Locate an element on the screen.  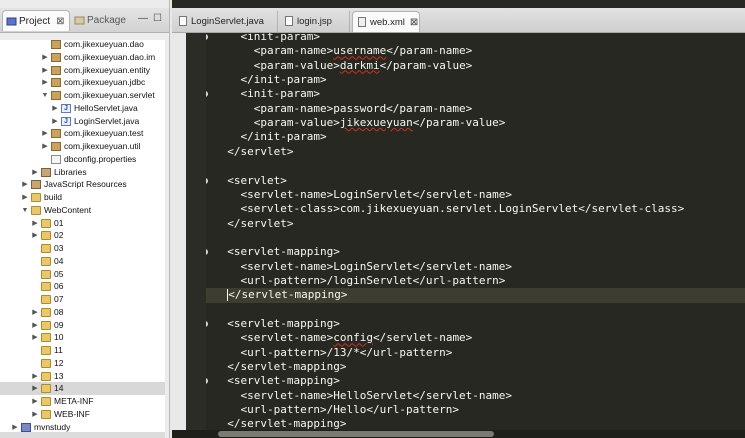
tab-editor-file: LoginServlet.java is located at coordinates (226, 21).